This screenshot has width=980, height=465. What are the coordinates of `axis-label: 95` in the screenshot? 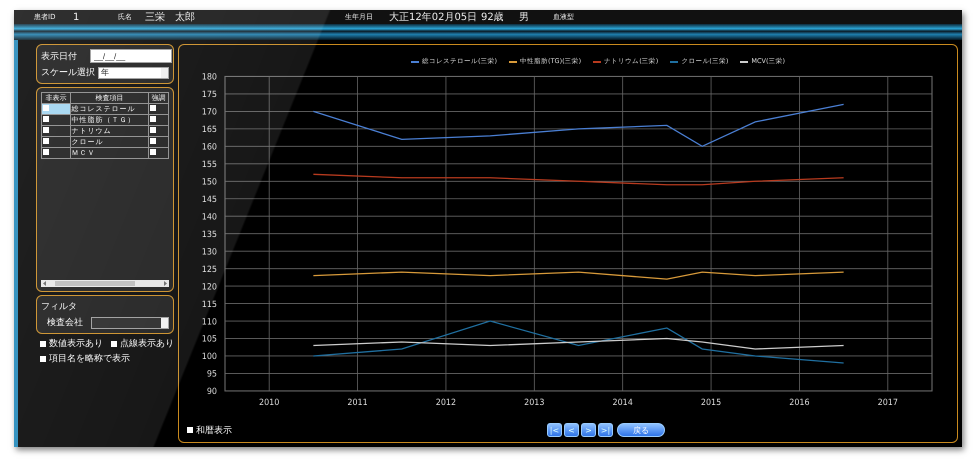 It's located at (211, 373).